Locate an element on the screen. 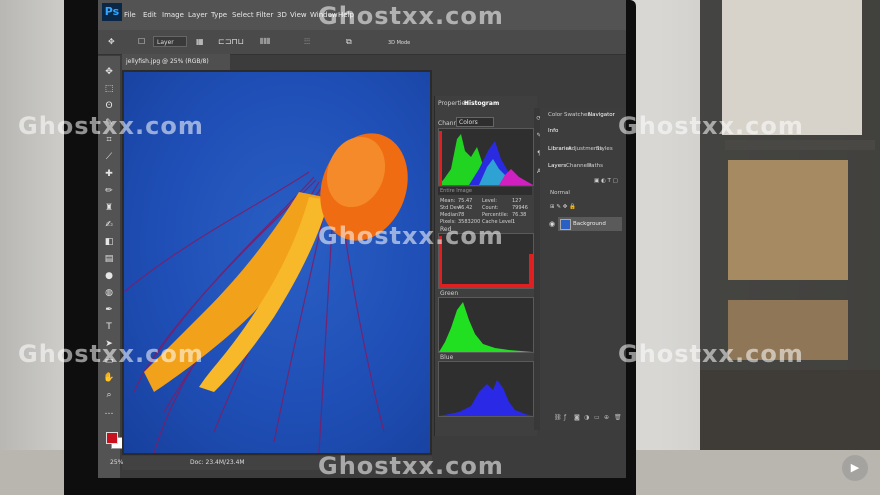 This screenshot has height=495, width=880. stat-value: 1 is located at coordinates (514, 222).